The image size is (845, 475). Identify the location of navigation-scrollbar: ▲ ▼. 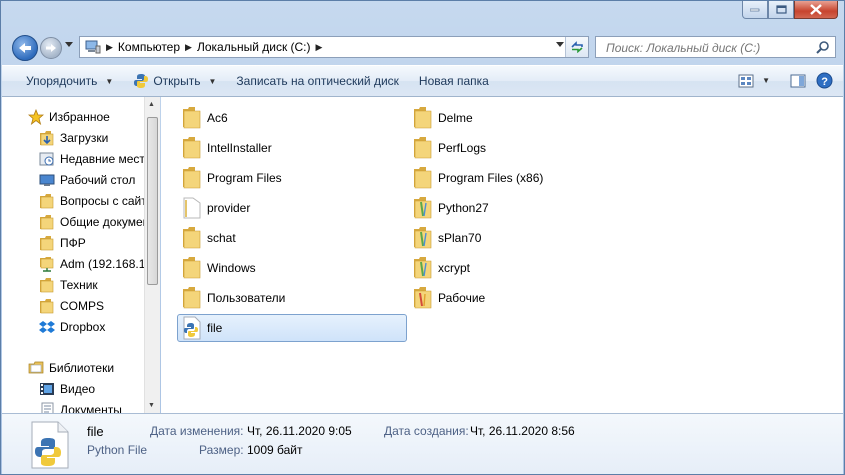
(152, 255).